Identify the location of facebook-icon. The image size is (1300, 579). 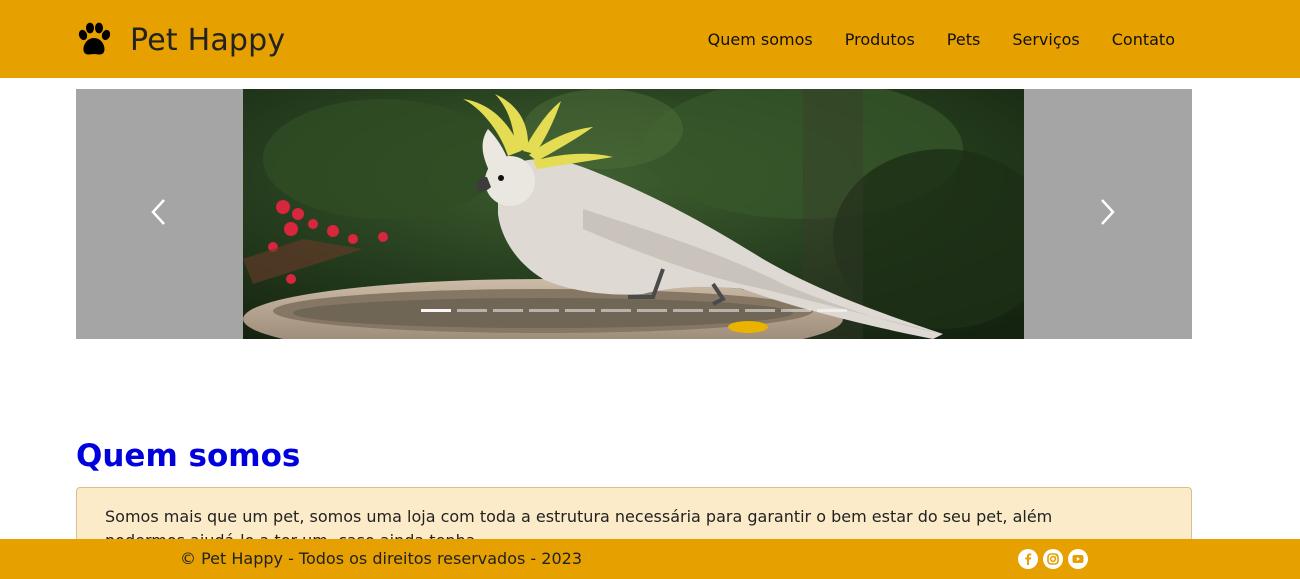
(1028, 559).